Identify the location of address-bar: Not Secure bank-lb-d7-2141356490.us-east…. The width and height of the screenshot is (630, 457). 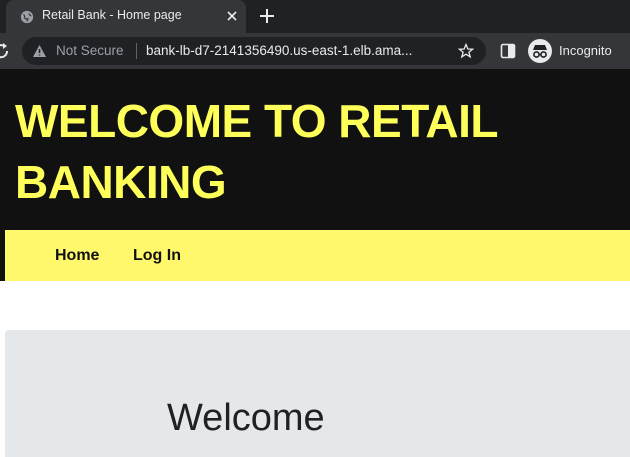
(254, 51).